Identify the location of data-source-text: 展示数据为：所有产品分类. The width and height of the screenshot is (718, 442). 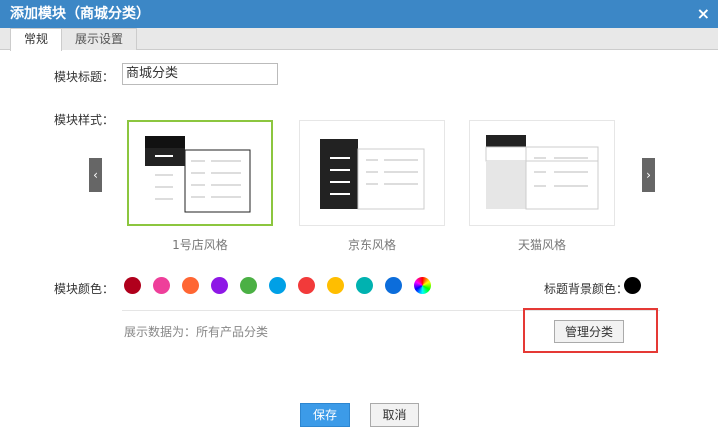
(196, 332).